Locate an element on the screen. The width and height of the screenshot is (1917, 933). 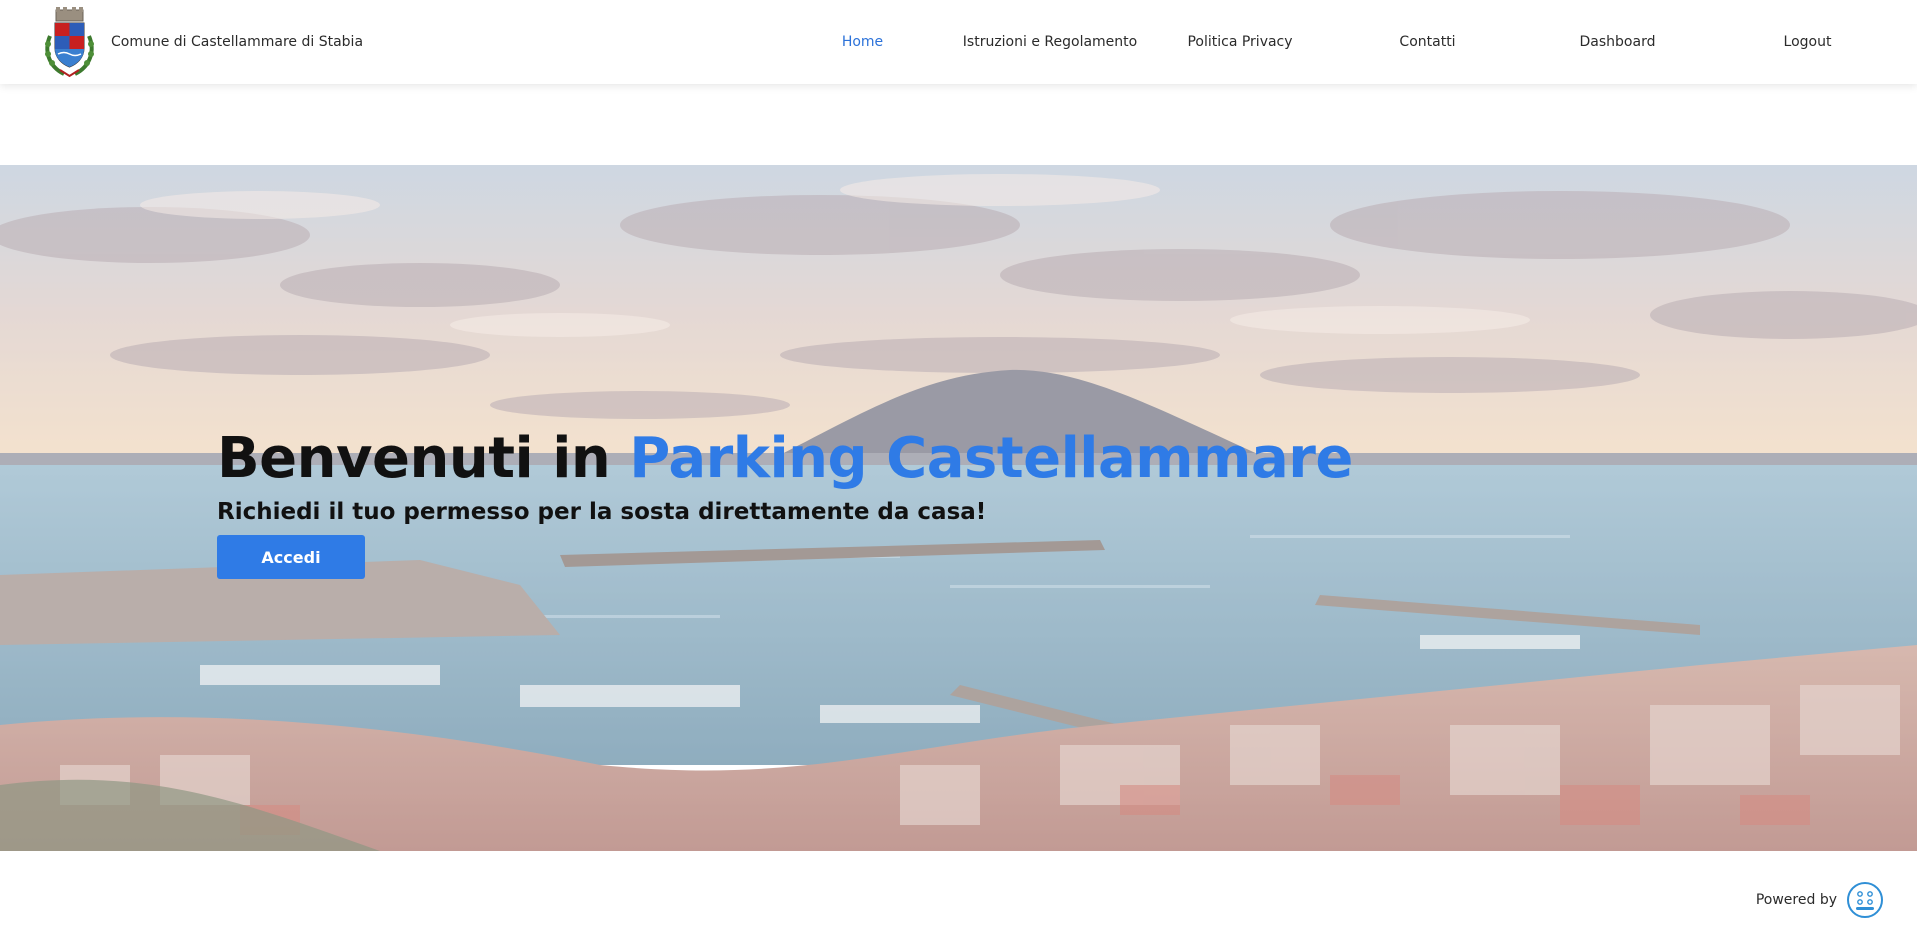
accedi-button: Accedi is located at coordinates (291, 557).